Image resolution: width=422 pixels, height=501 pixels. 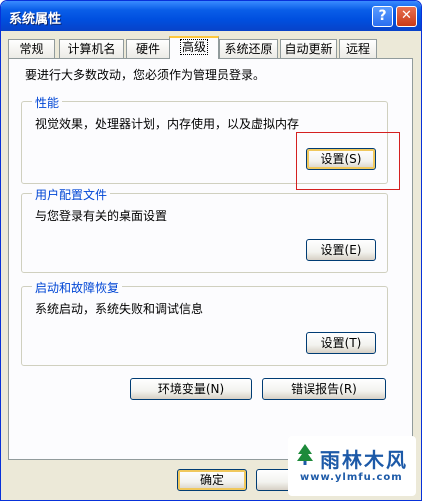 What do you see at coordinates (212, 480) in the screenshot?
I see `ok-button: 确定` at bounding box center [212, 480].